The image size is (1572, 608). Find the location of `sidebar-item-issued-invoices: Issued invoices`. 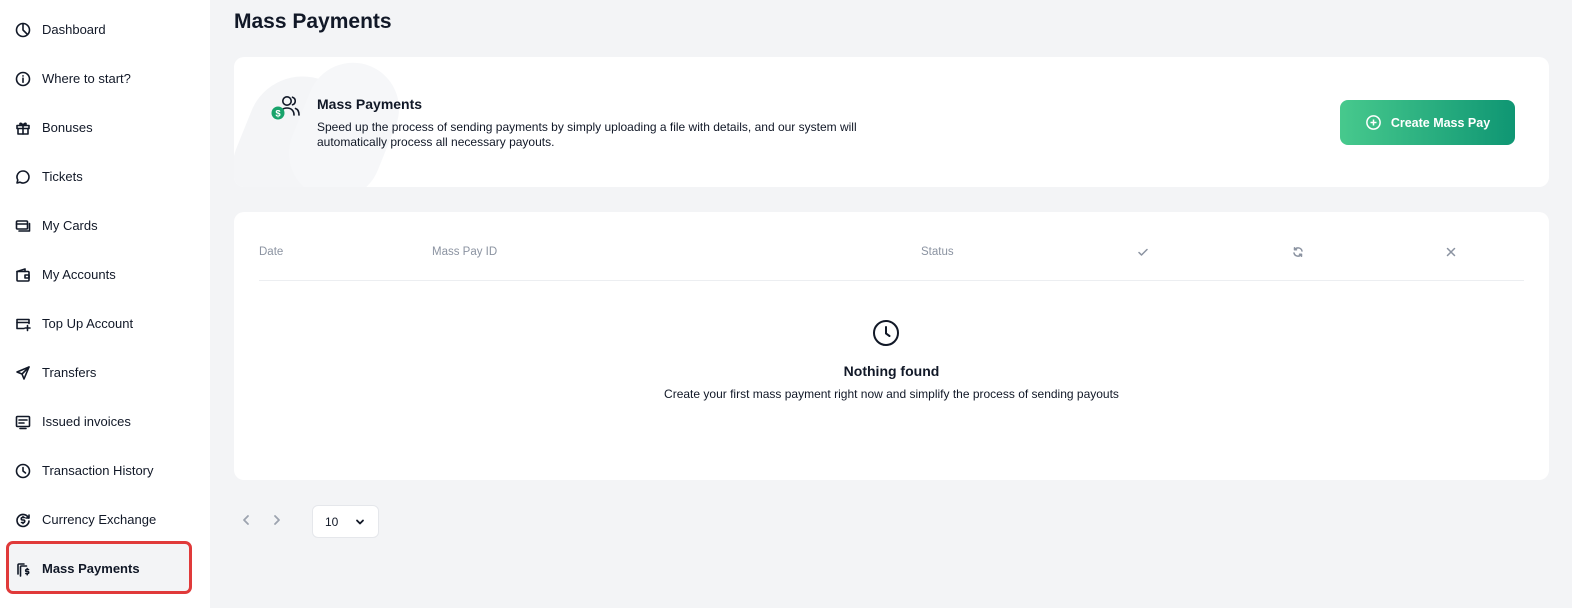

sidebar-item-issued-invoices: Issued invoices is located at coordinates (99, 421).